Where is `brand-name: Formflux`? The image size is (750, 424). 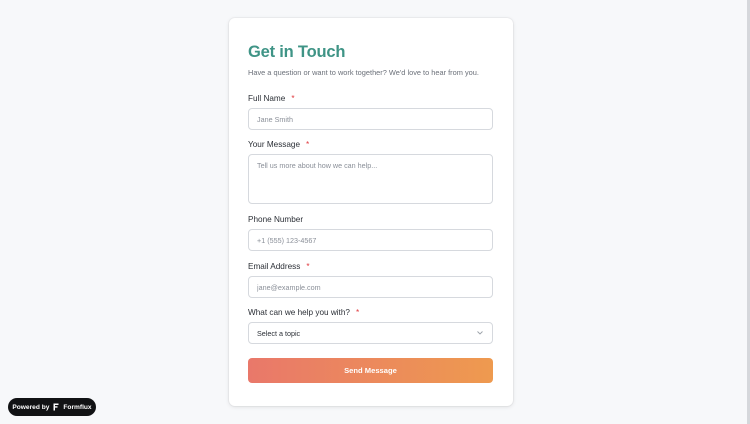 brand-name: Formflux is located at coordinates (77, 407).